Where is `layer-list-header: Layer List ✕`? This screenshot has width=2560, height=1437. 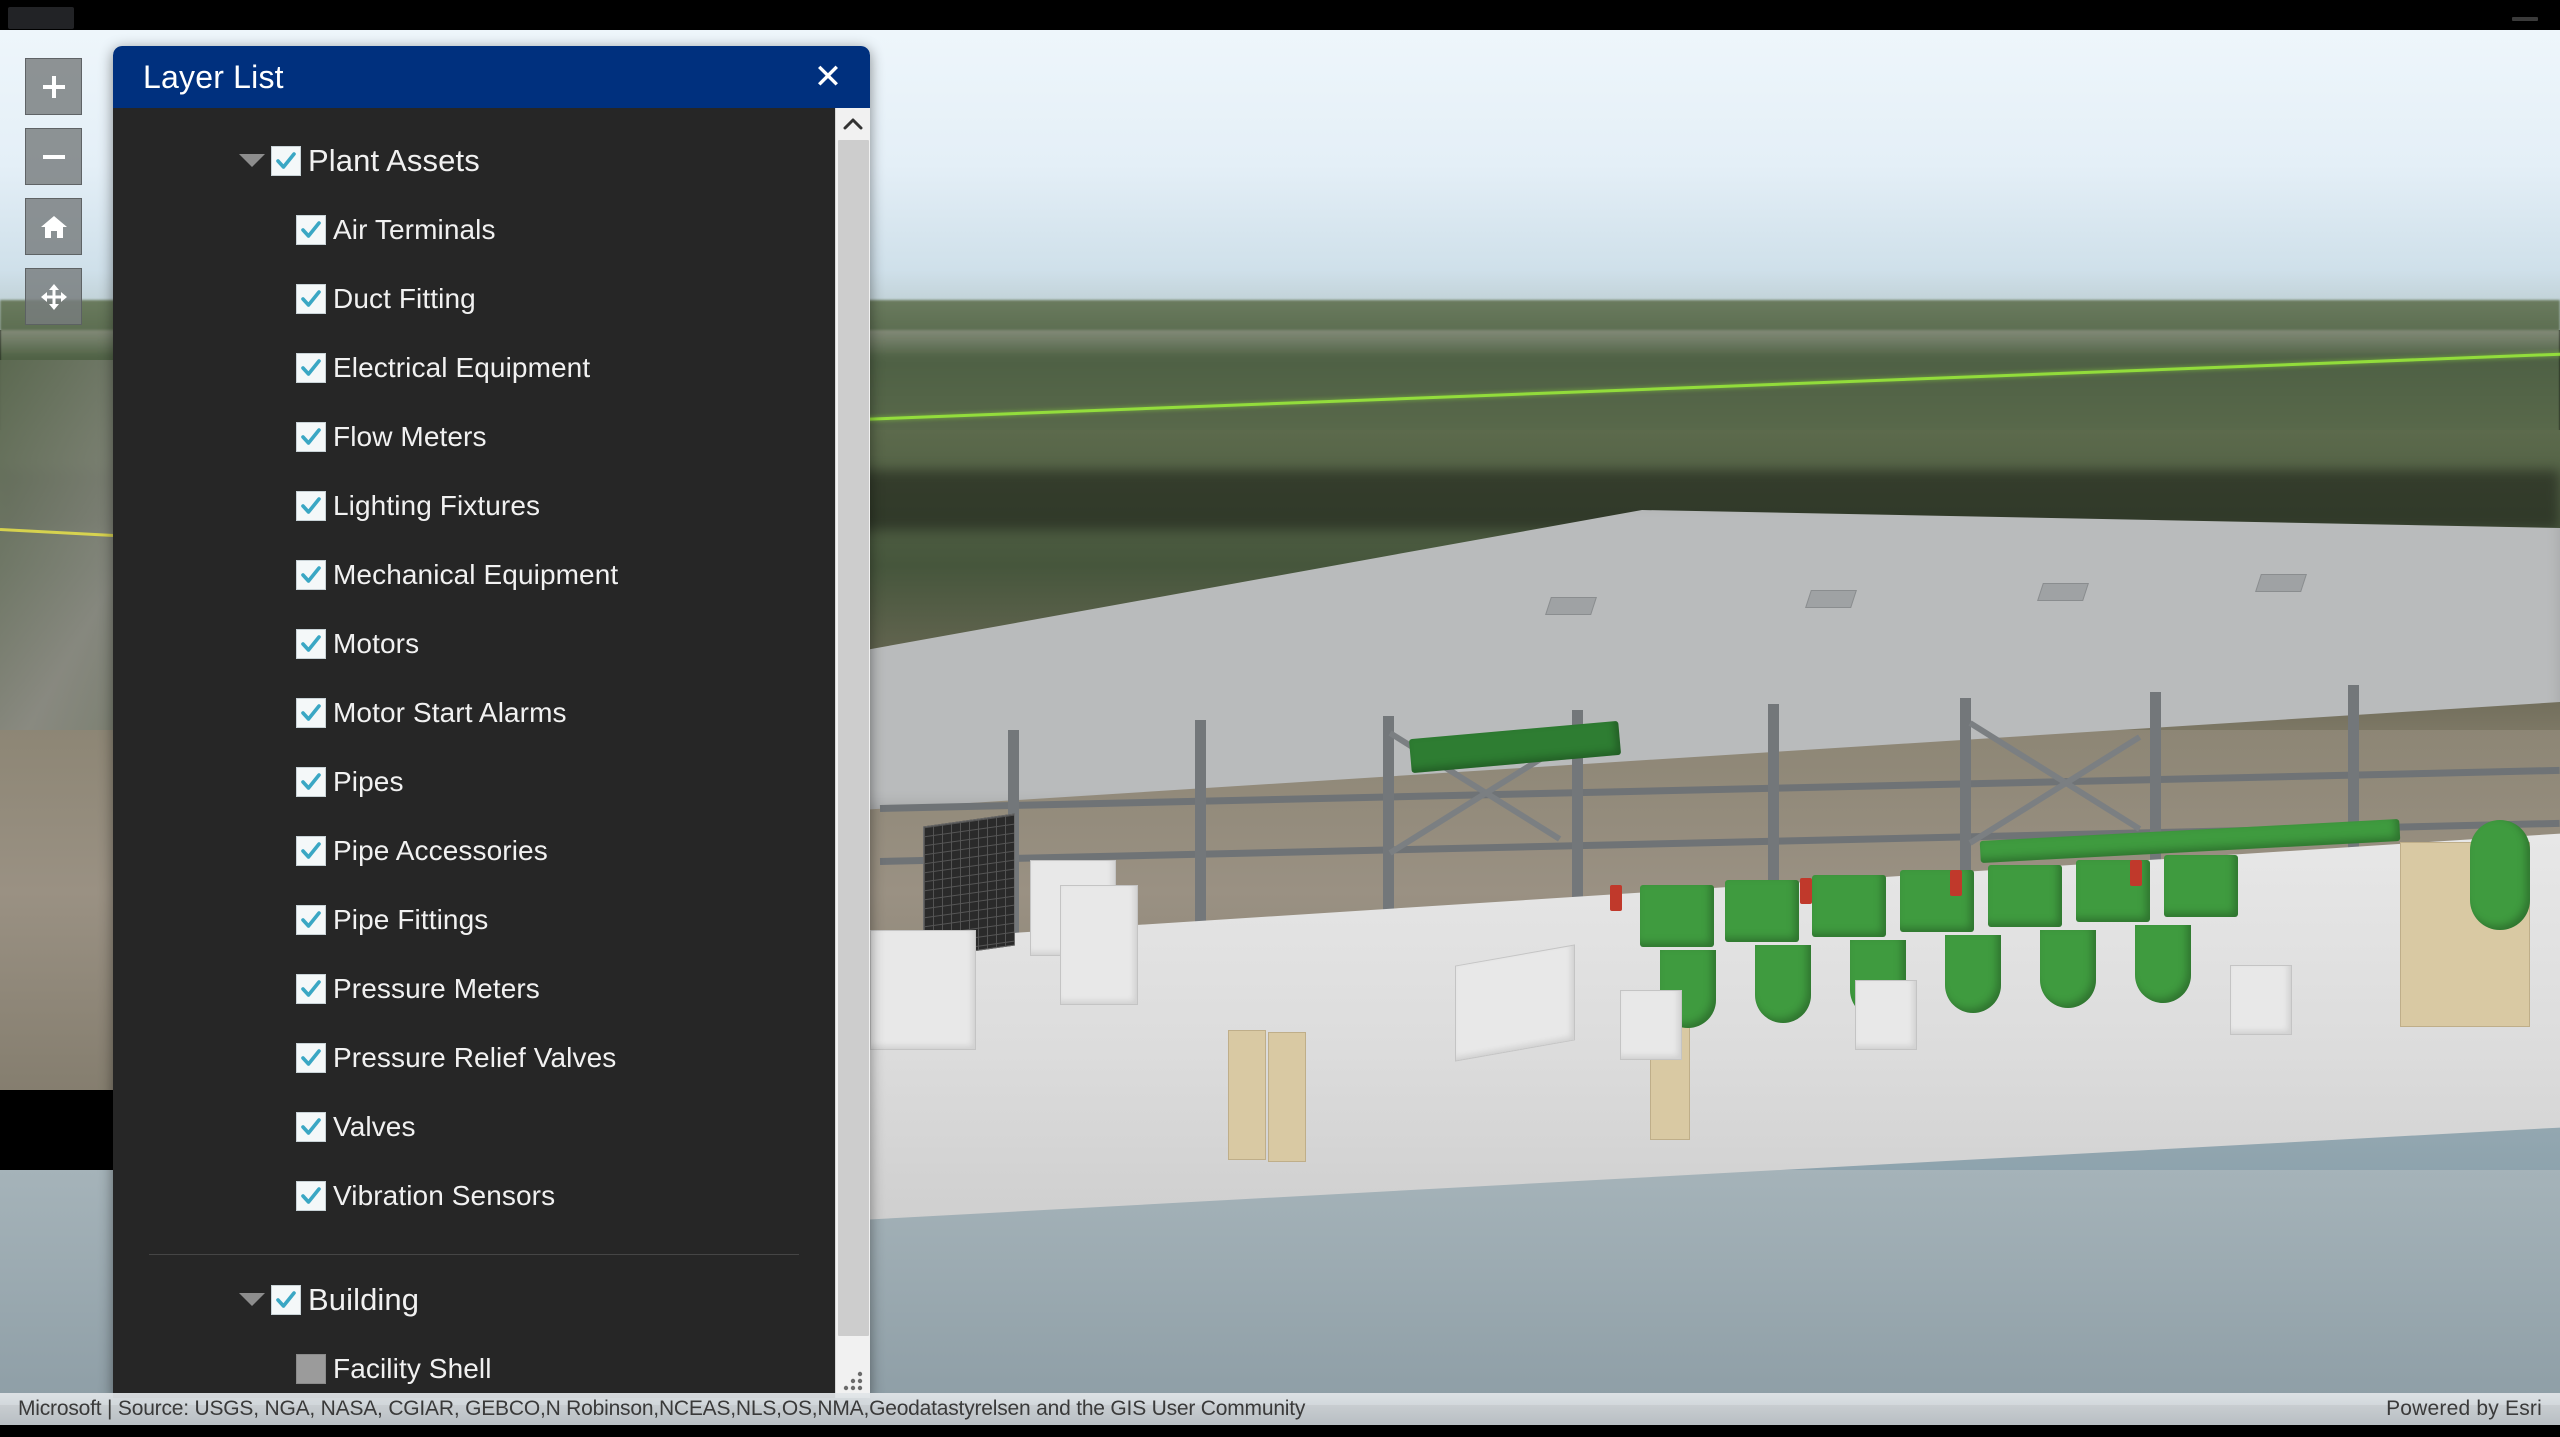 layer-list-header: Layer List ✕ is located at coordinates (491, 77).